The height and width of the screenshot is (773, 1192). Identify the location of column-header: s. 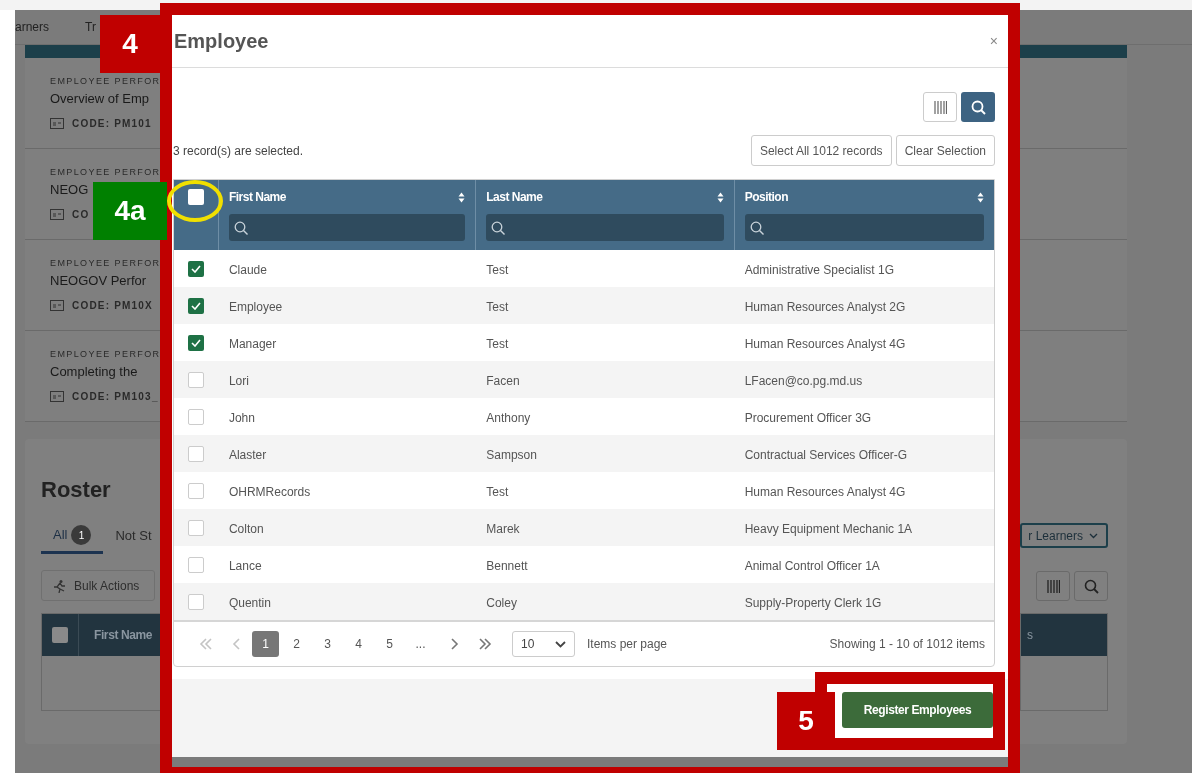
(1030, 635).